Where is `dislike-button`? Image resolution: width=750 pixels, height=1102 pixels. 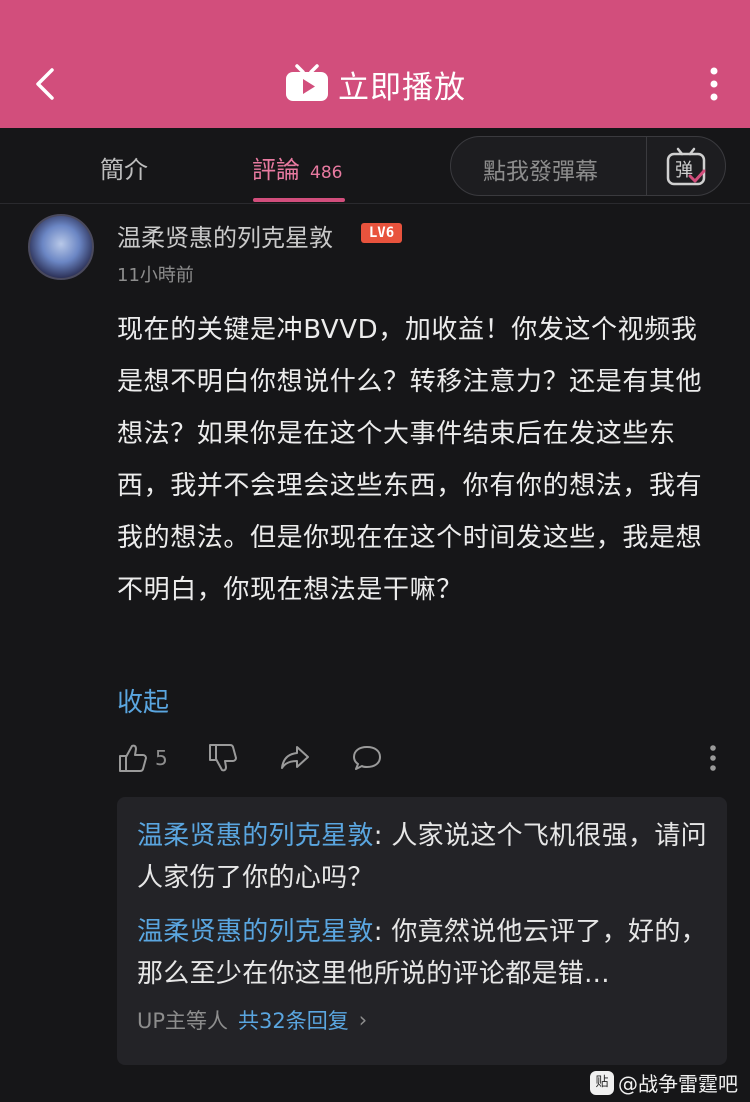 dislike-button is located at coordinates (223, 758).